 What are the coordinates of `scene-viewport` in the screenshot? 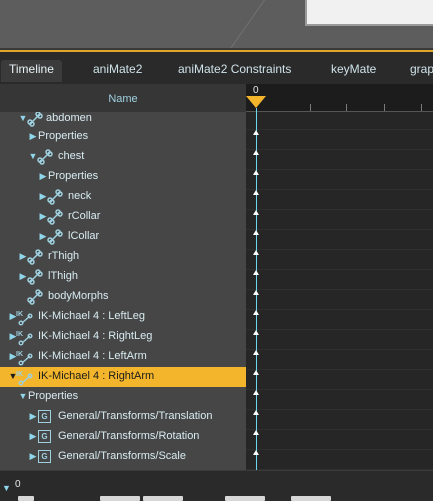 It's located at (216, 25).